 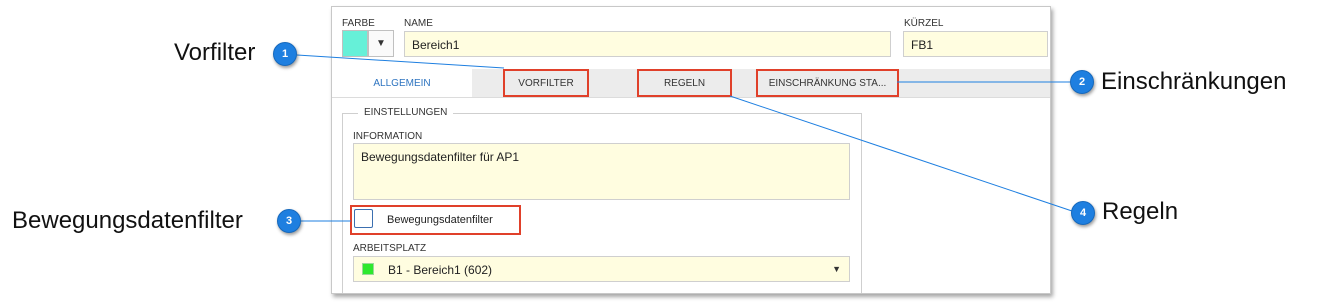 What do you see at coordinates (601, 269) in the screenshot?
I see `arbeitsplatz-select: B1 - Bereich1 (602) ▼` at bounding box center [601, 269].